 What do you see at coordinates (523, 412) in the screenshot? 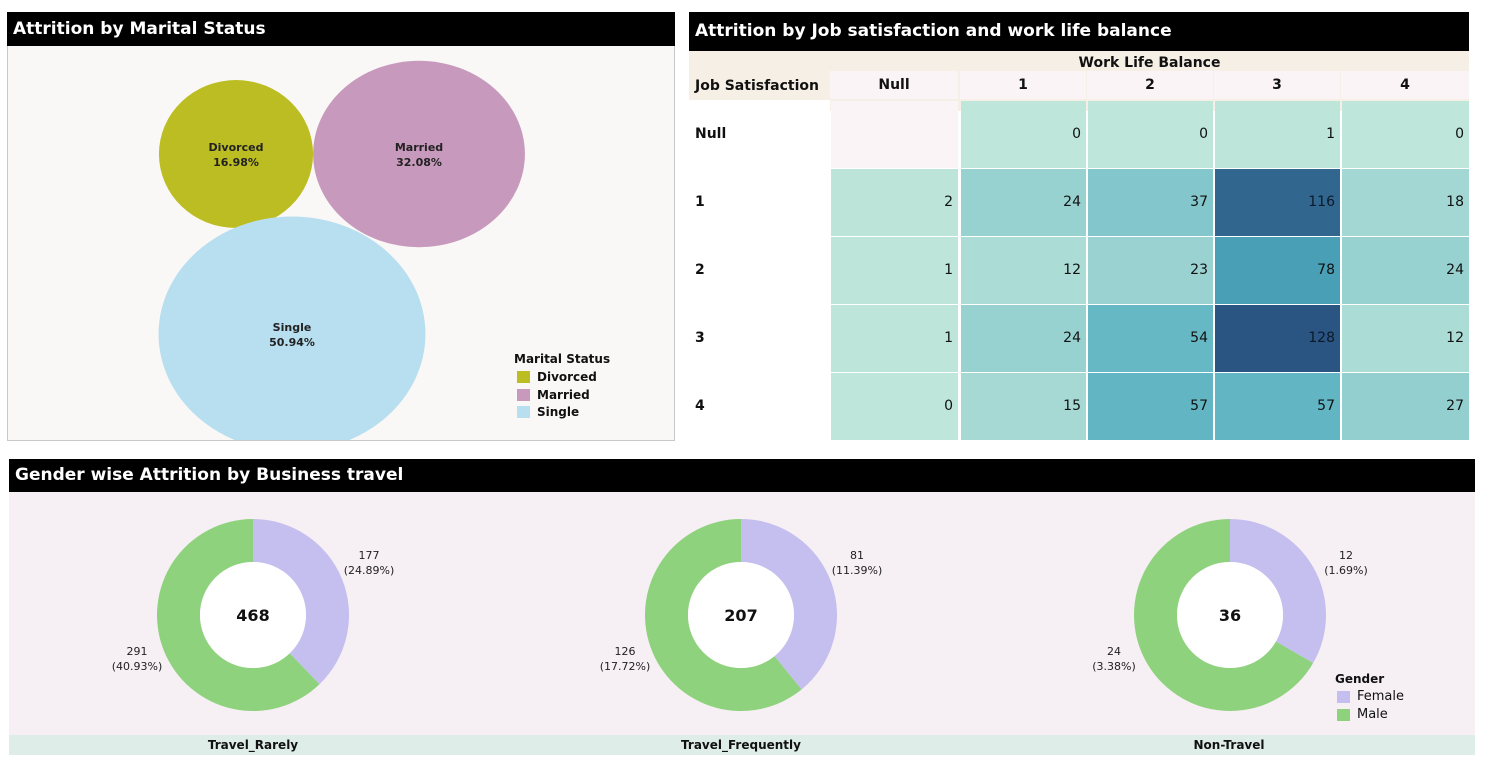
I see `single-swatch` at bounding box center [523, 412].